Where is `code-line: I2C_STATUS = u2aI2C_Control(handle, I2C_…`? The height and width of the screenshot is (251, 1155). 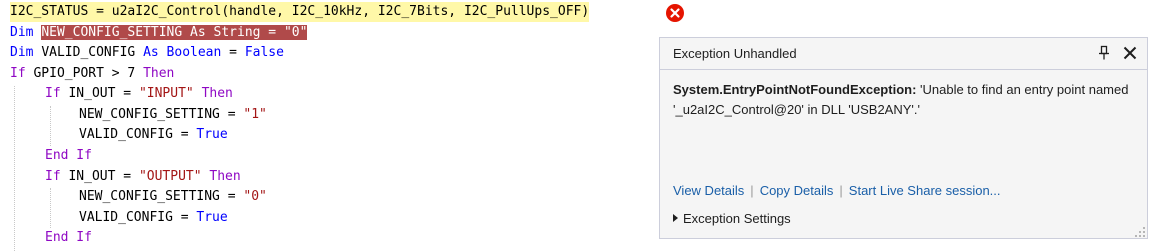
code-line: I2C_STATUS = u2aI2C_Control(handle, I2C_… is located at coordinates (300, 12).